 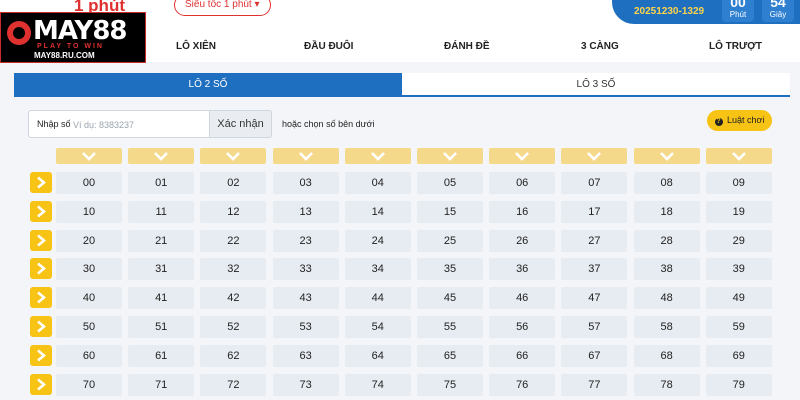 I want to click on tab-lo-2-so: LÔ 2 SỐ, so click(x=208, y=85).